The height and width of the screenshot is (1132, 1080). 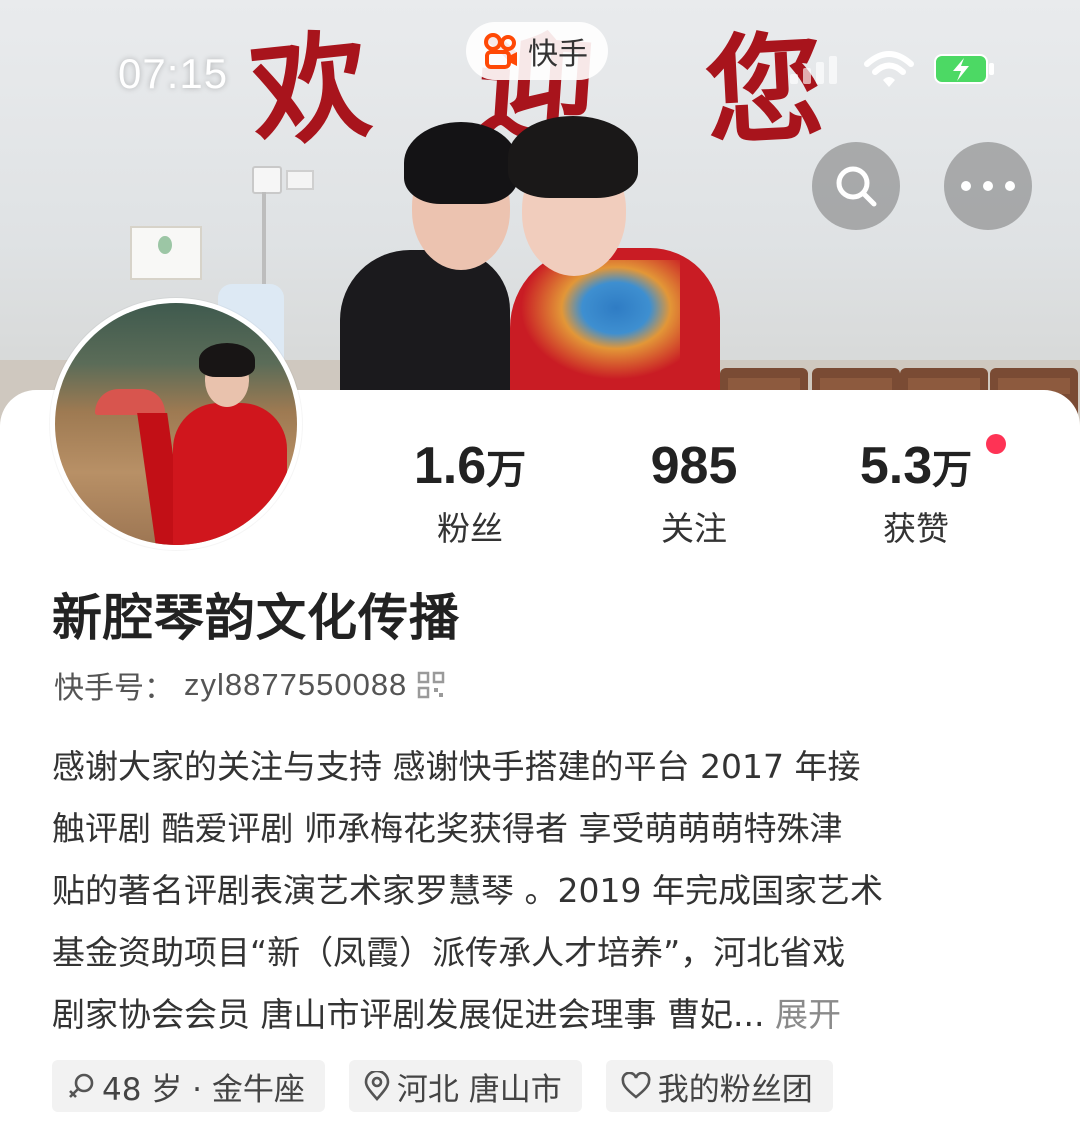 What do you see at coordinates (735, 1089) in the screenshot?
I see `tag-fan-club-label: 我的粉丝团` at bounding box center [735, 1089].